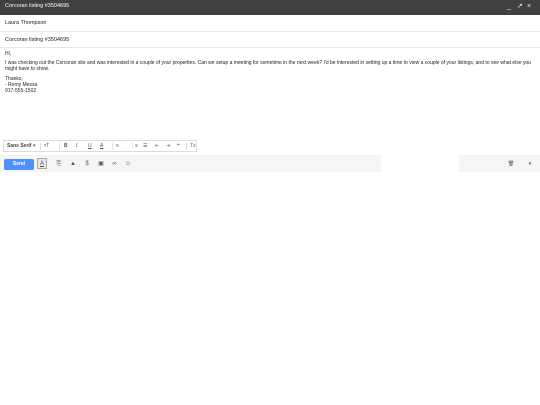 The width and height of the screenshot is (540, 405). What do you see at coordinates (178, 146) in the screenshot?
I see `quote-icon: ❝` at bounding box center [178, 146].